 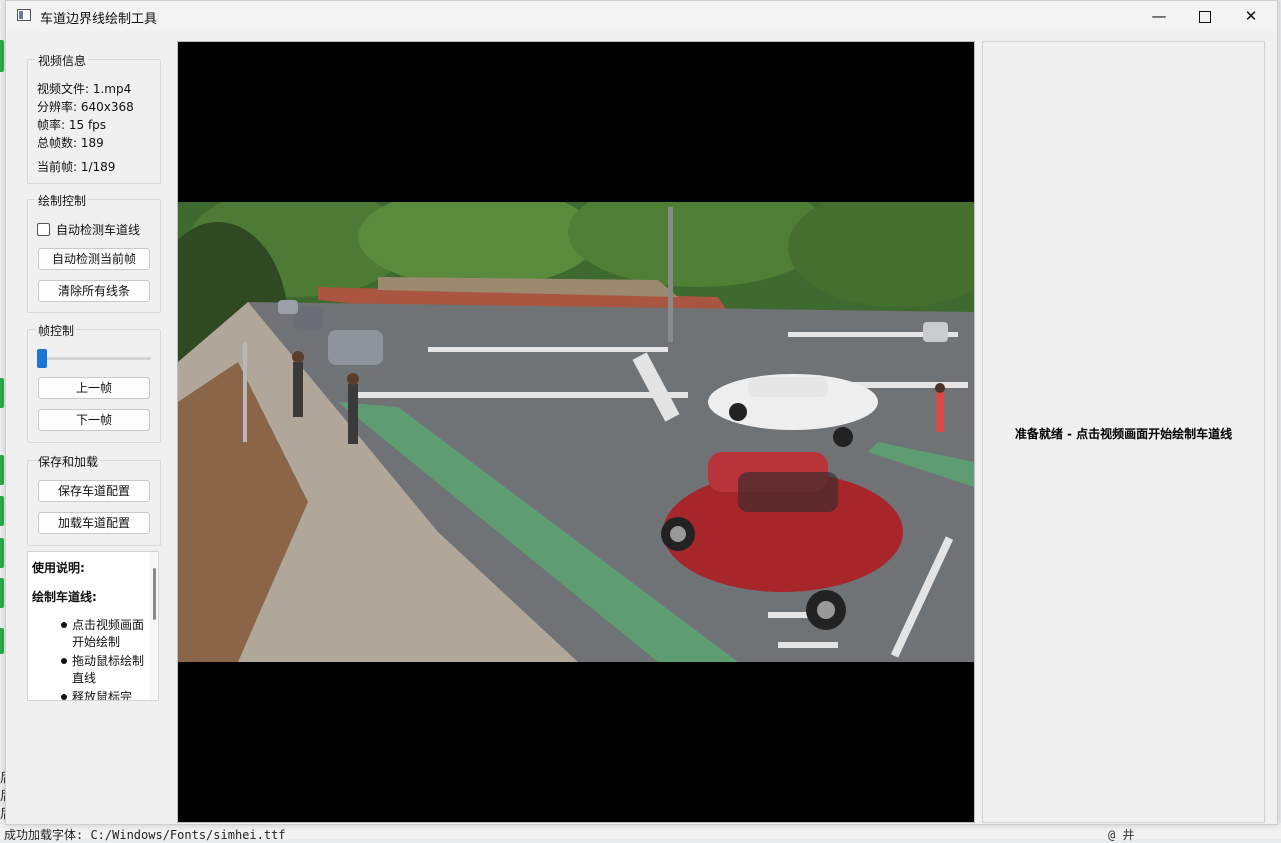 I want to click on maximize-icon, so click(x=1205, y=16).